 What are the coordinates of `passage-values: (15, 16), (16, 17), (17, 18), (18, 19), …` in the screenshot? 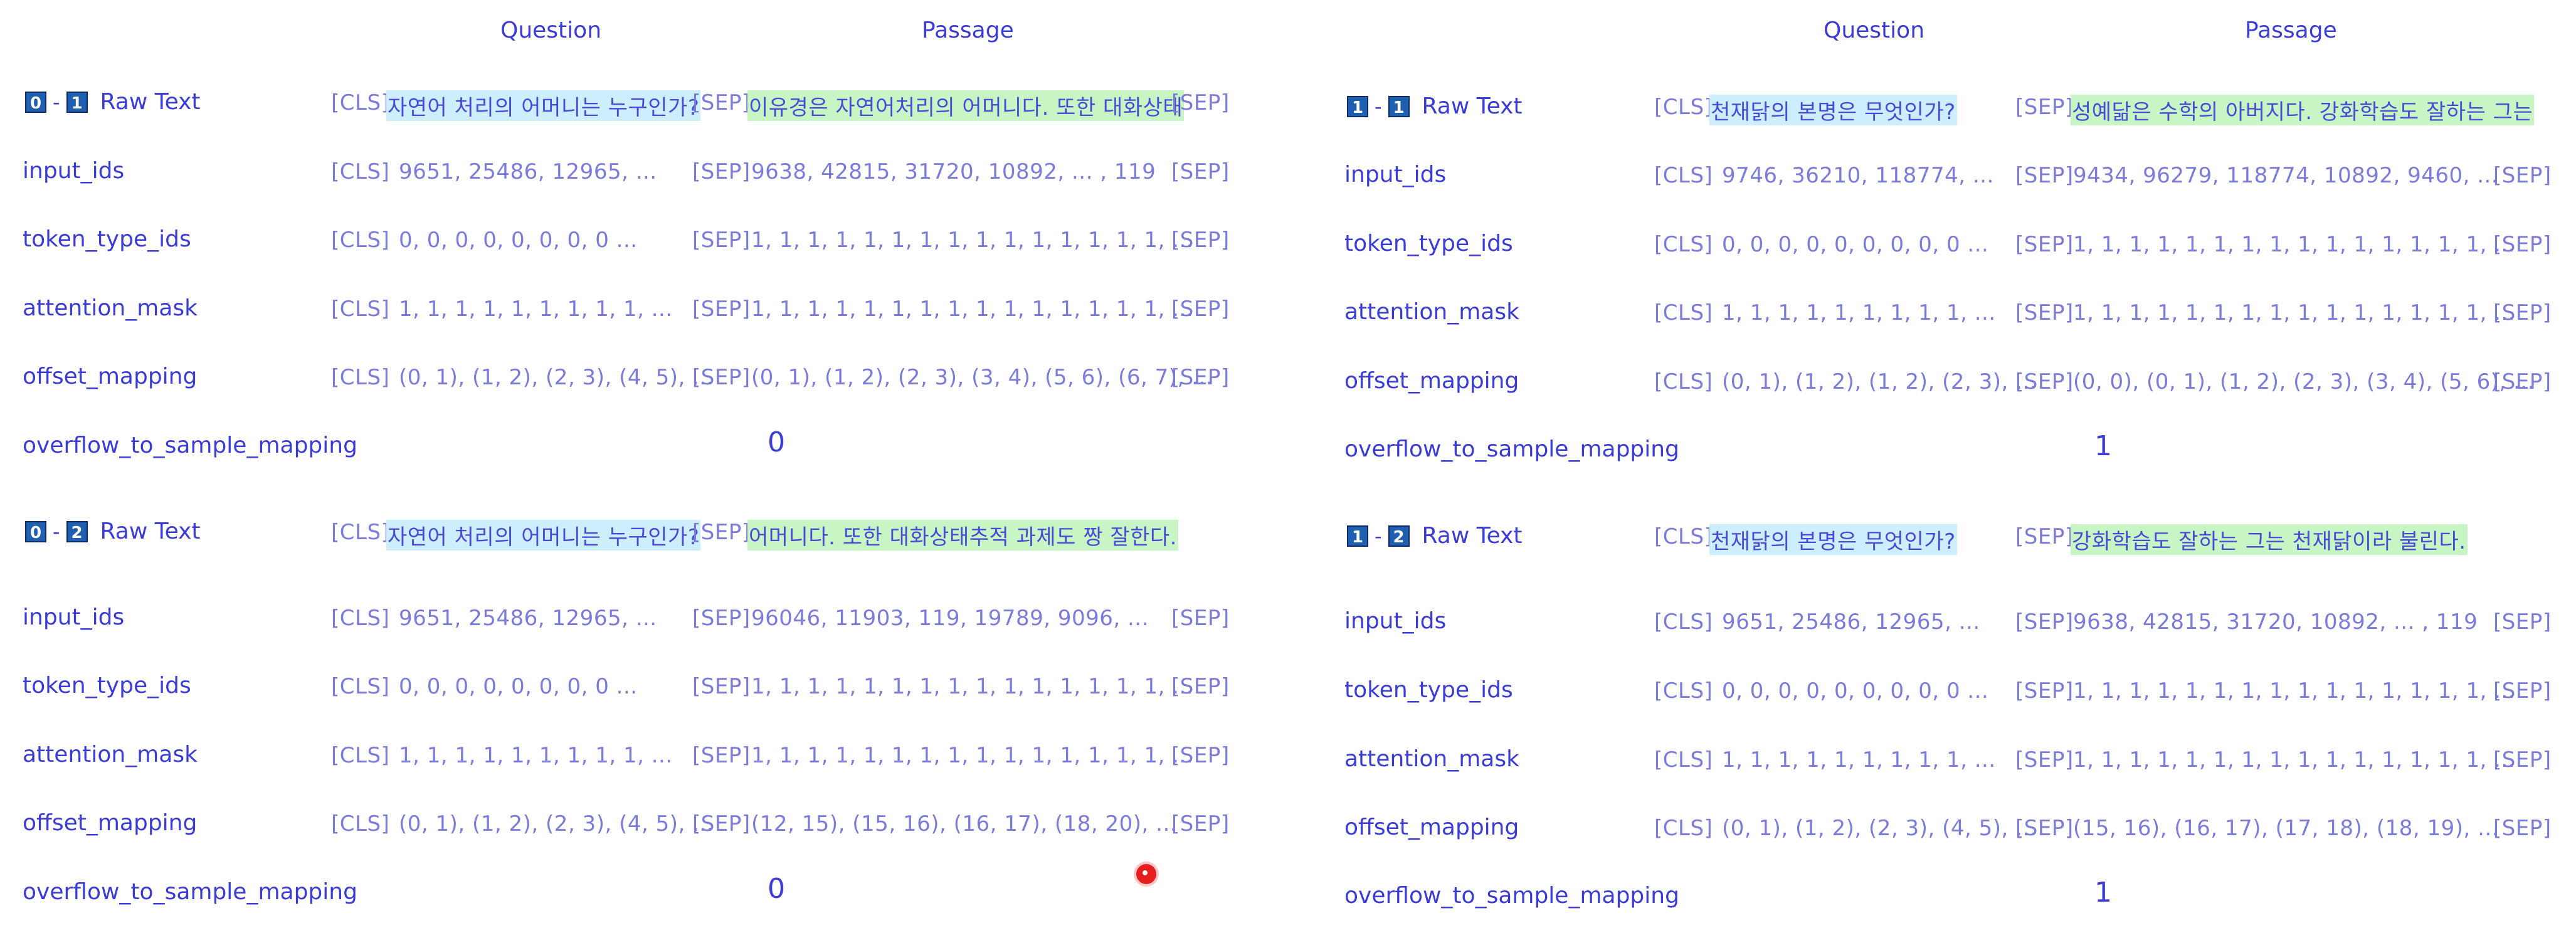 It's located at (2286, 829).